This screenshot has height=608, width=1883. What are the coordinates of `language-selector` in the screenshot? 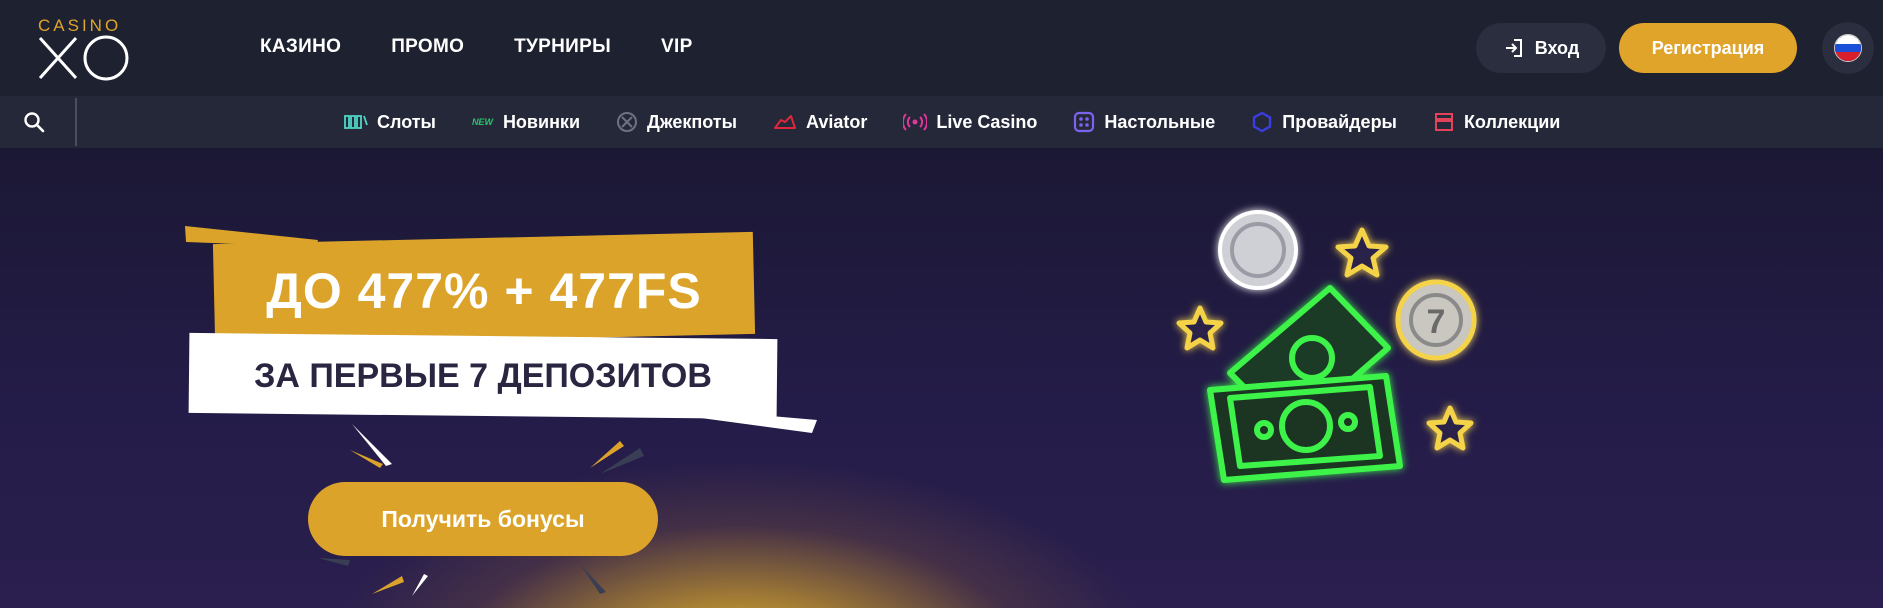 It's located at (1848, 48).